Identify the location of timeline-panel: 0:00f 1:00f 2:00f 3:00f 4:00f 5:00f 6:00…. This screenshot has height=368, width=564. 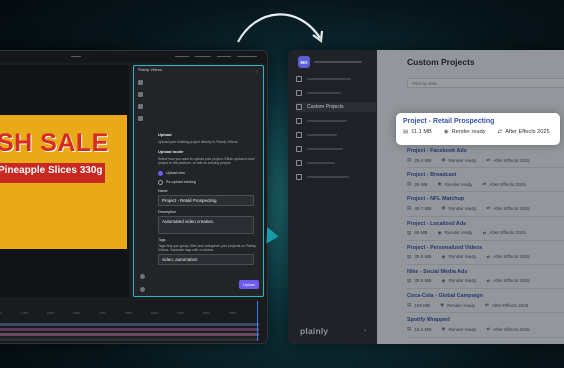
(133, 322).